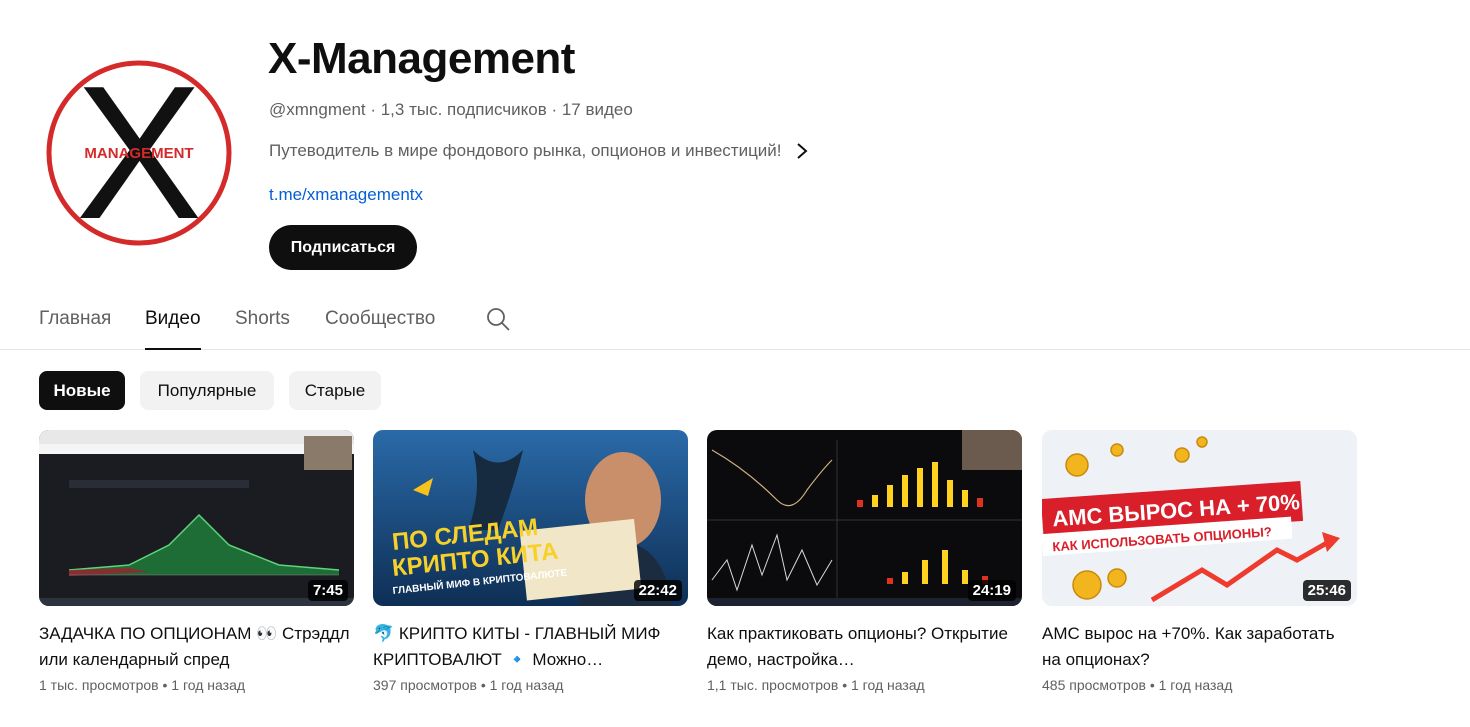  I want to click on chip-newest: Новые, so click(82, 390).